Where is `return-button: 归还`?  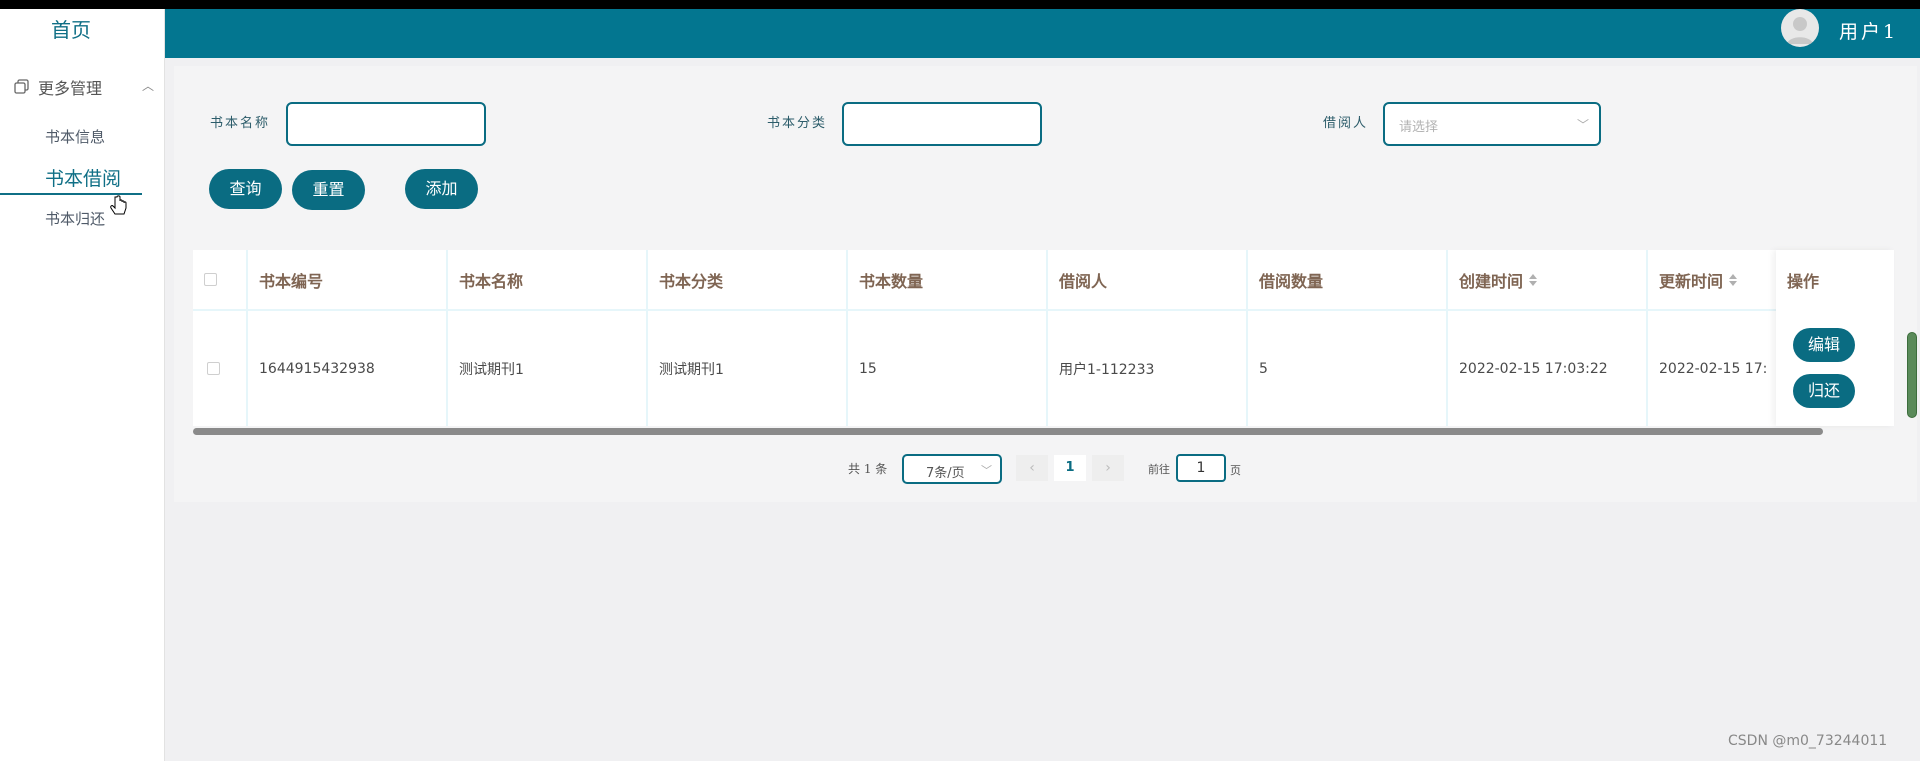
return-button: 归还 is located at coordinates (1824, 391).